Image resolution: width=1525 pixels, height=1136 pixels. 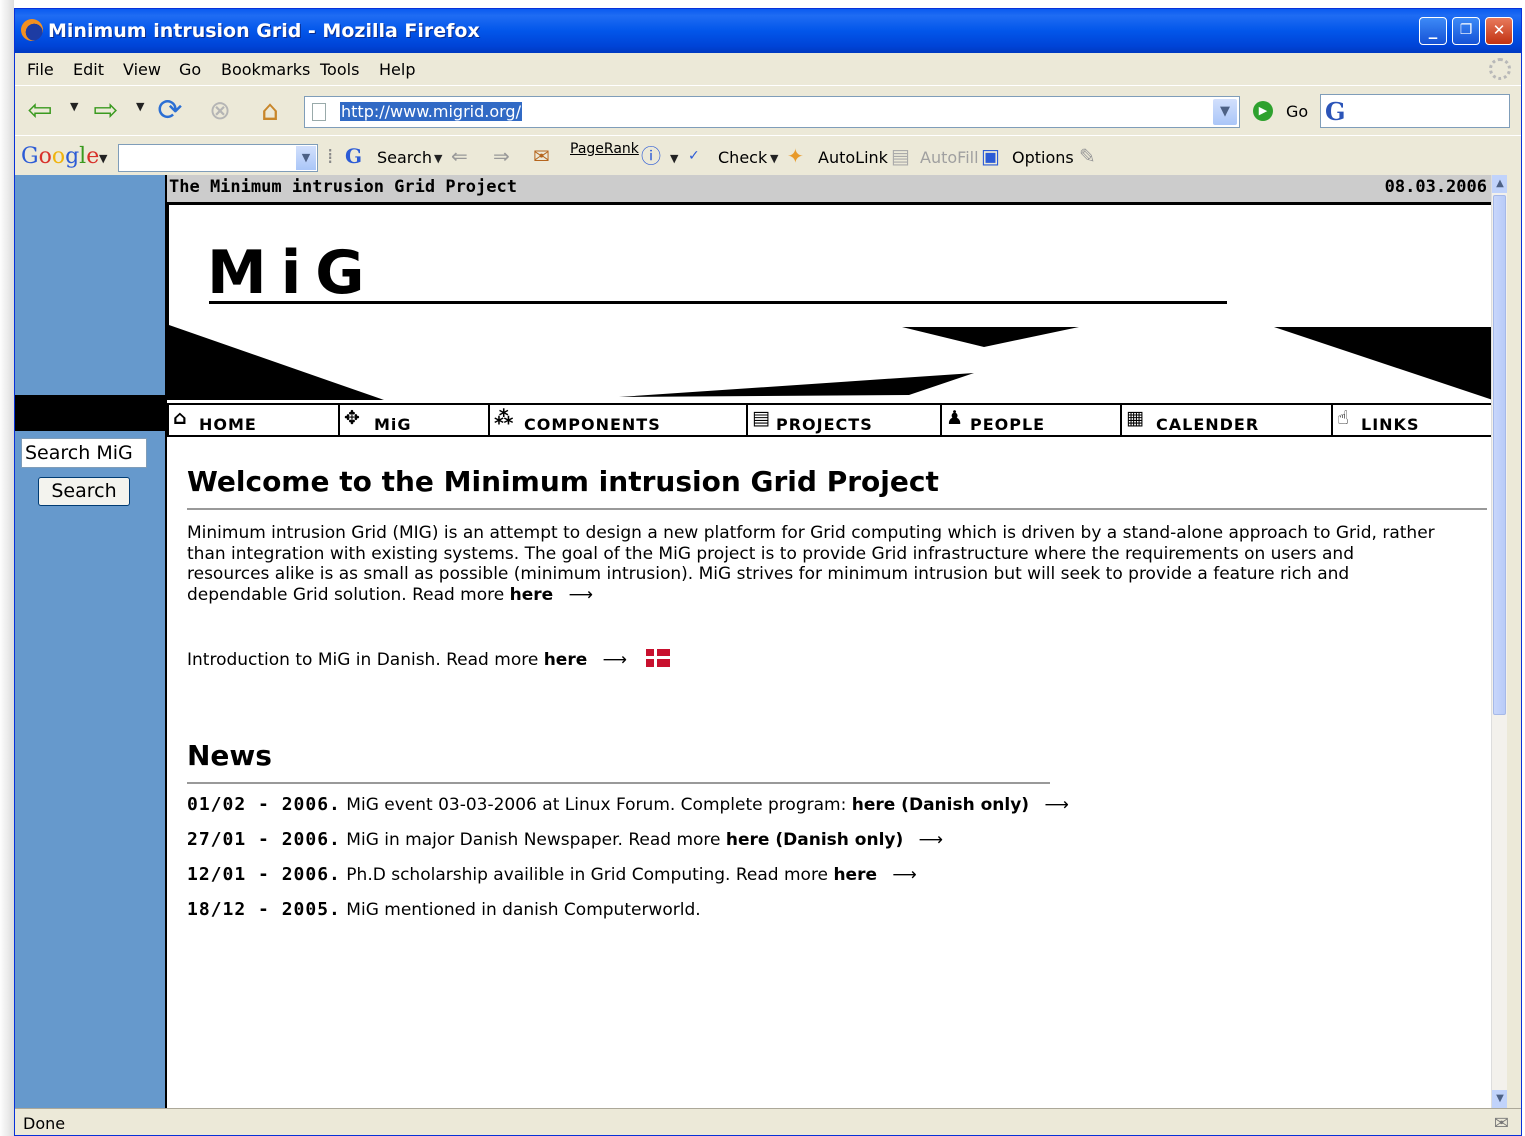 I want to click on resize-grip-icon: ⁞, so click(x=330, y=156).